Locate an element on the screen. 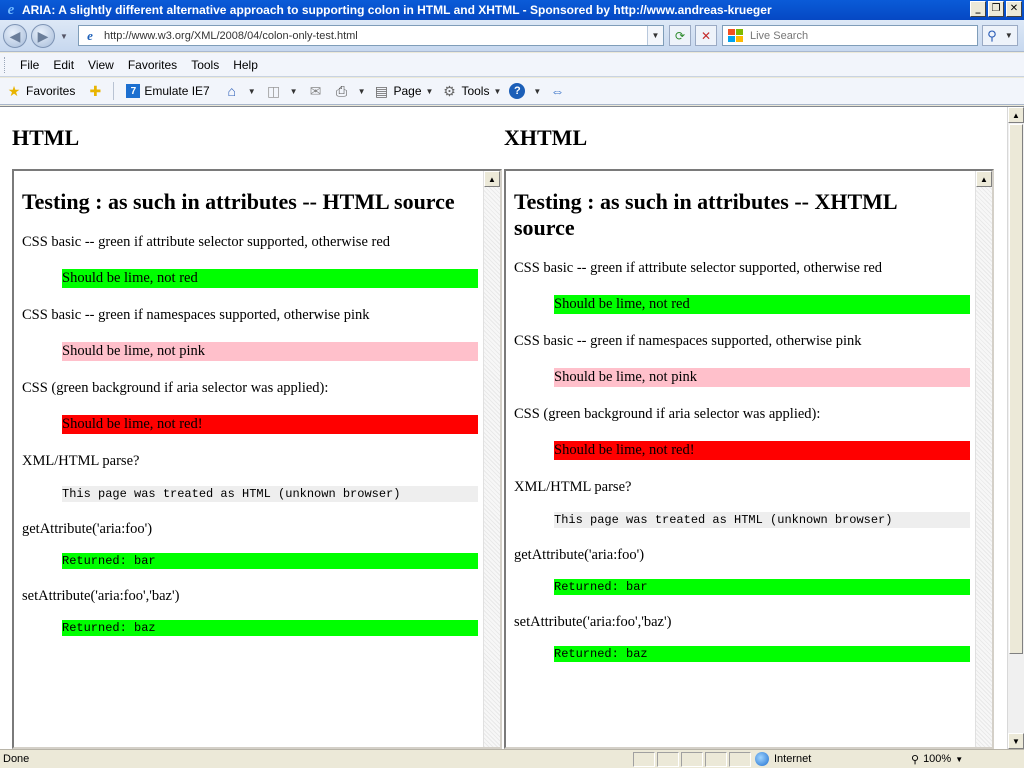 This screenshot has width=1024, height=768. live-search-icon is located at coordinates (736, 35).